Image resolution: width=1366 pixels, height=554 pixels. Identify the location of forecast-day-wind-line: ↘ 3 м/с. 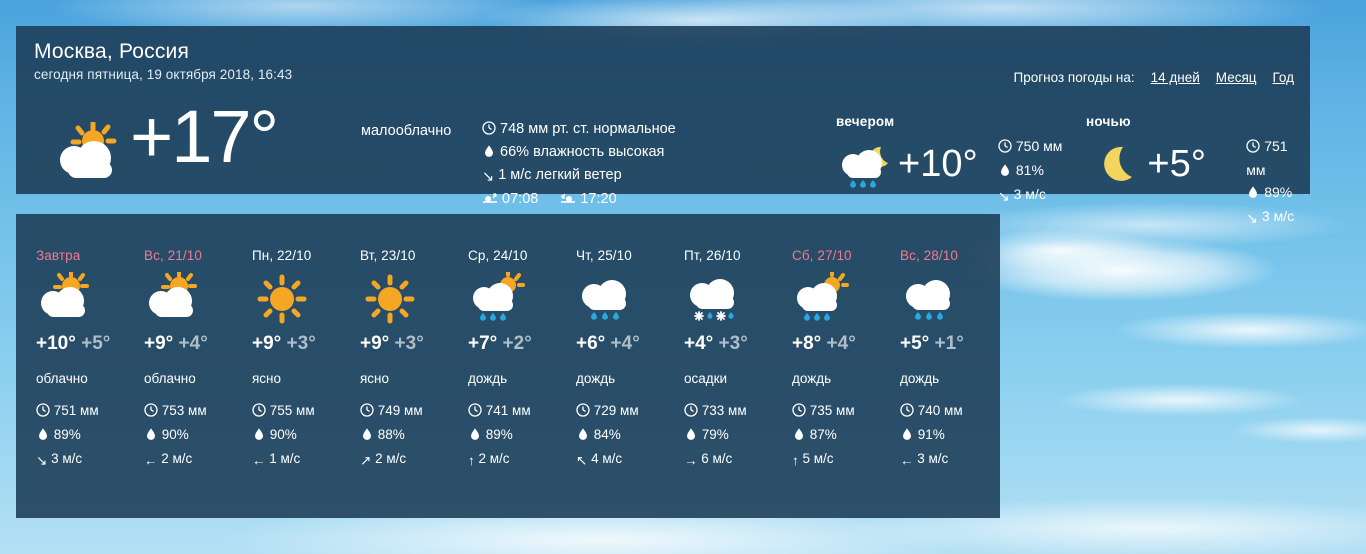
(80, 460).